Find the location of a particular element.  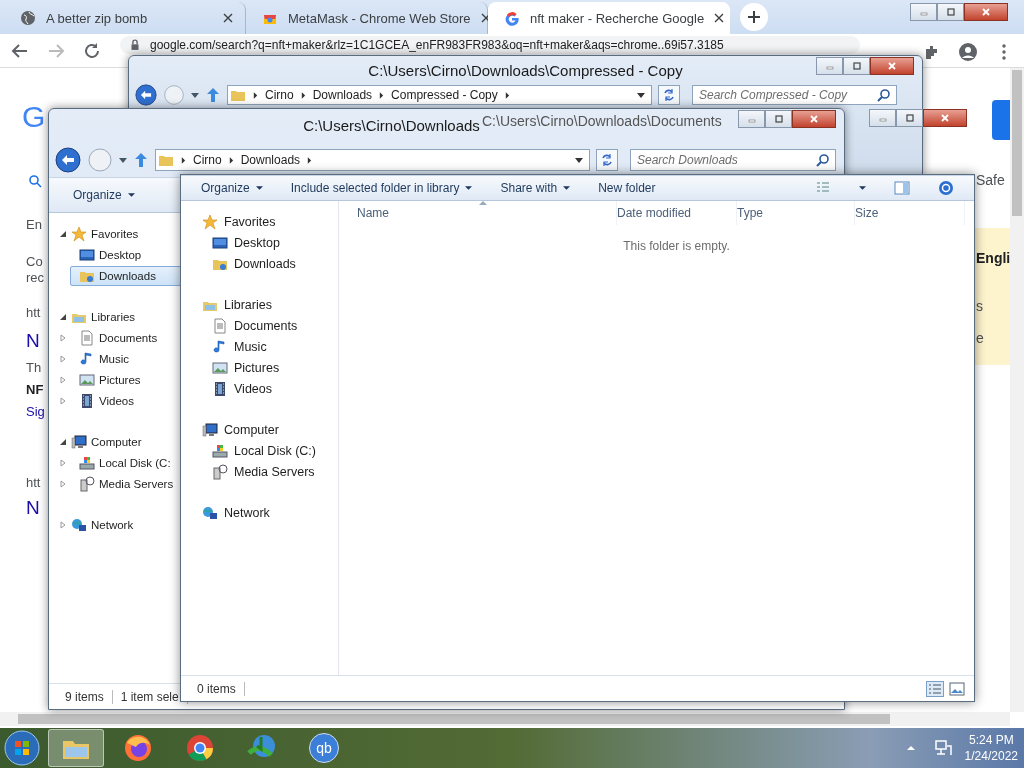

fox-globe-icon is located at coordinates (138, 748).